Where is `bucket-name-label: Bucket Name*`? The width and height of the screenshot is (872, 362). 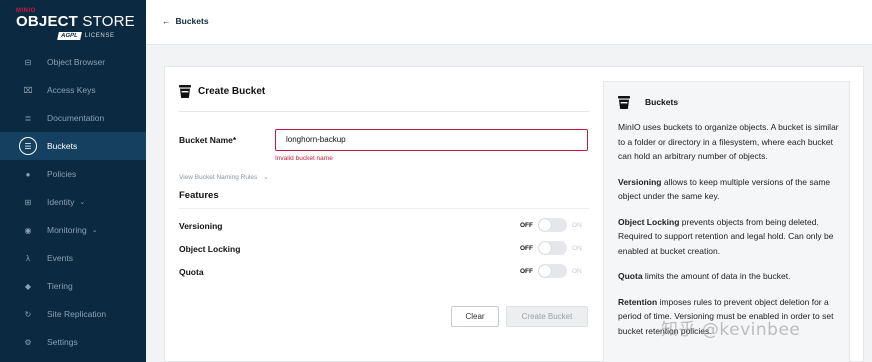 bucket-name-label: Bucket Name* is located at coordinates (208, 140).